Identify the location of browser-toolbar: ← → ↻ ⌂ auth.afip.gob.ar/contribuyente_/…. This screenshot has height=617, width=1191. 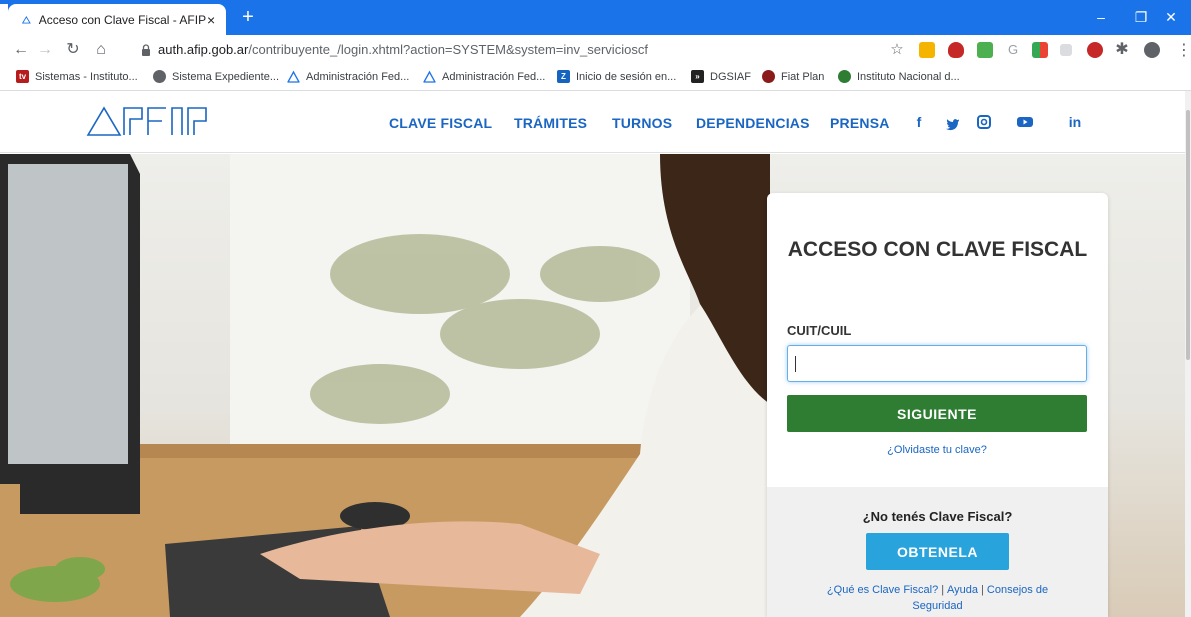
(595, 50).